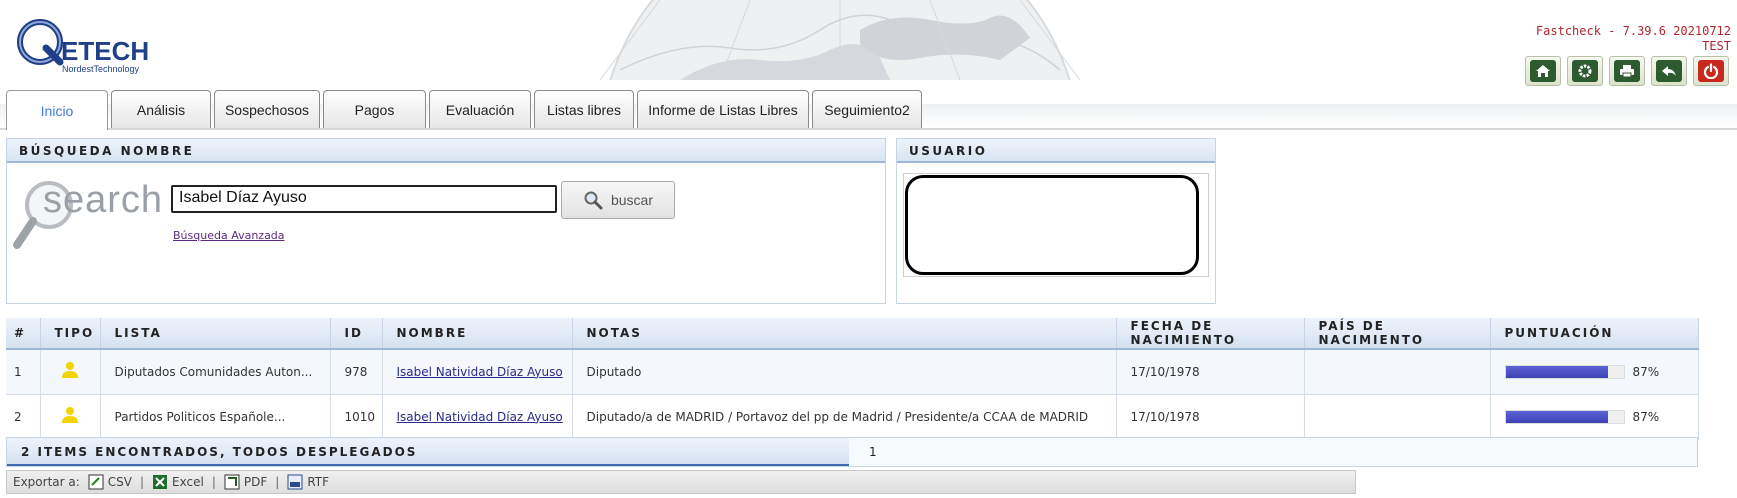 The image size is (1737, 498). Describe the element at coordinates (229, 235) in the screenshot. I see `advanced-search-link: Búsqueda Avanzada` at that location.